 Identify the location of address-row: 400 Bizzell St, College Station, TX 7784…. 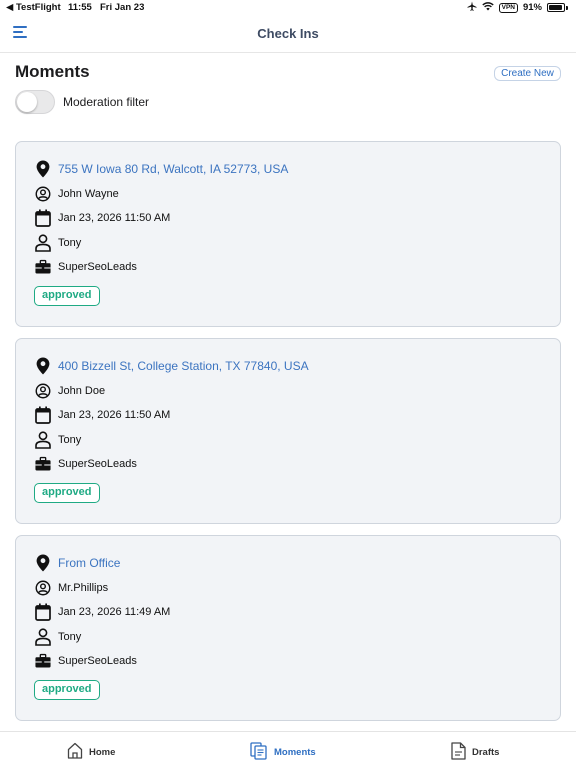
(172, 366).